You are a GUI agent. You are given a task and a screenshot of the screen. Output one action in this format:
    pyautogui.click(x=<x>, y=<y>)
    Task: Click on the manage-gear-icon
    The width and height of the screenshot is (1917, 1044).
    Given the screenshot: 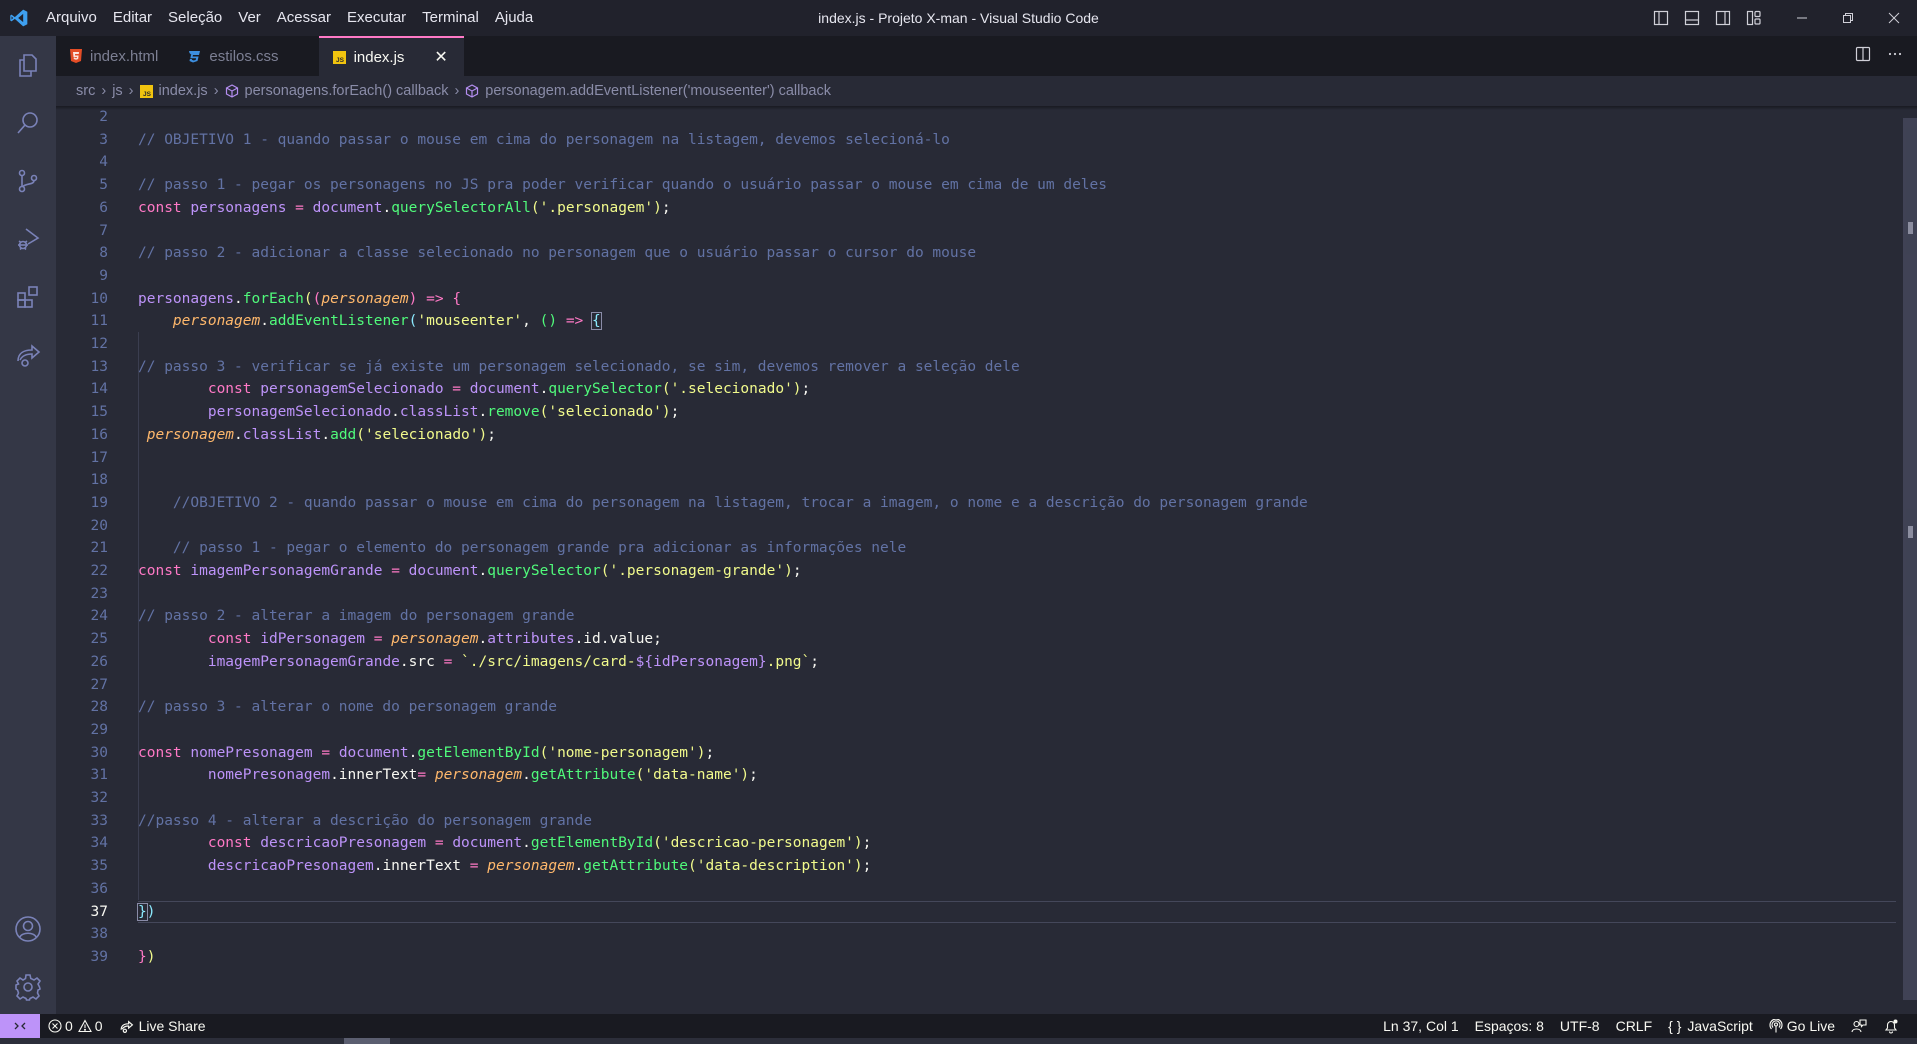 What is the action you would take?
    pyautogui.click(x=28, y=987)
    